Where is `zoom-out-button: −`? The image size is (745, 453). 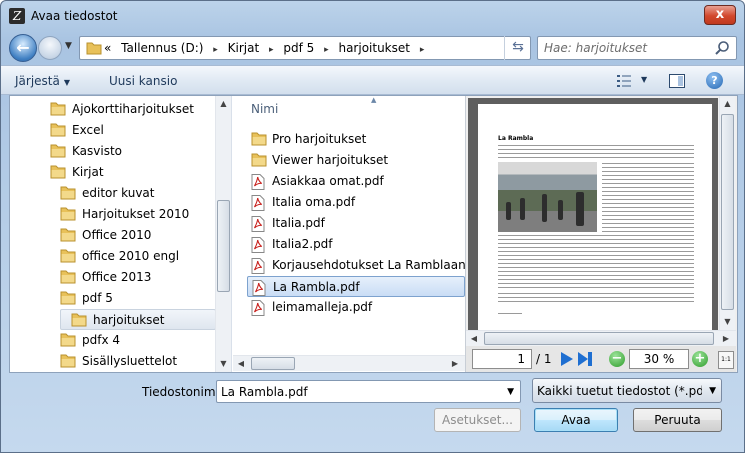
zoom-out-button: − is located at coordinates (617, 359).